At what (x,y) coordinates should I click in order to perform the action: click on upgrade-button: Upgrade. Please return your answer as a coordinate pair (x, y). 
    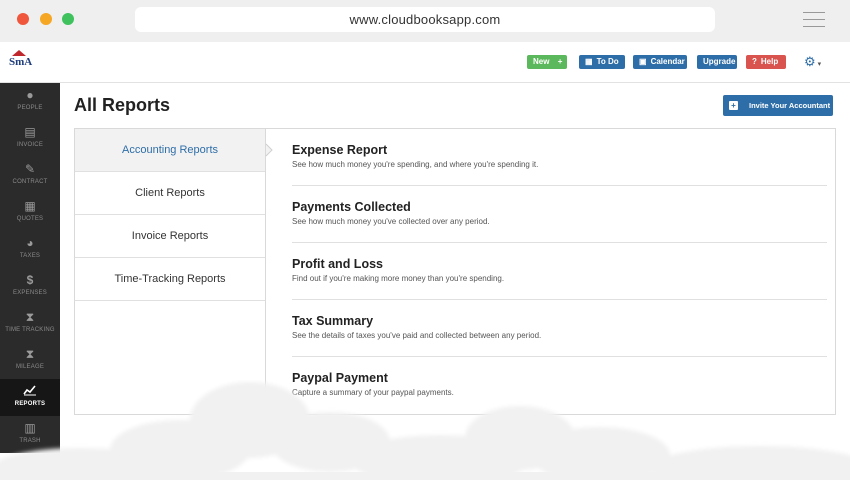
    Looking at the image, I should click on (717, 62).